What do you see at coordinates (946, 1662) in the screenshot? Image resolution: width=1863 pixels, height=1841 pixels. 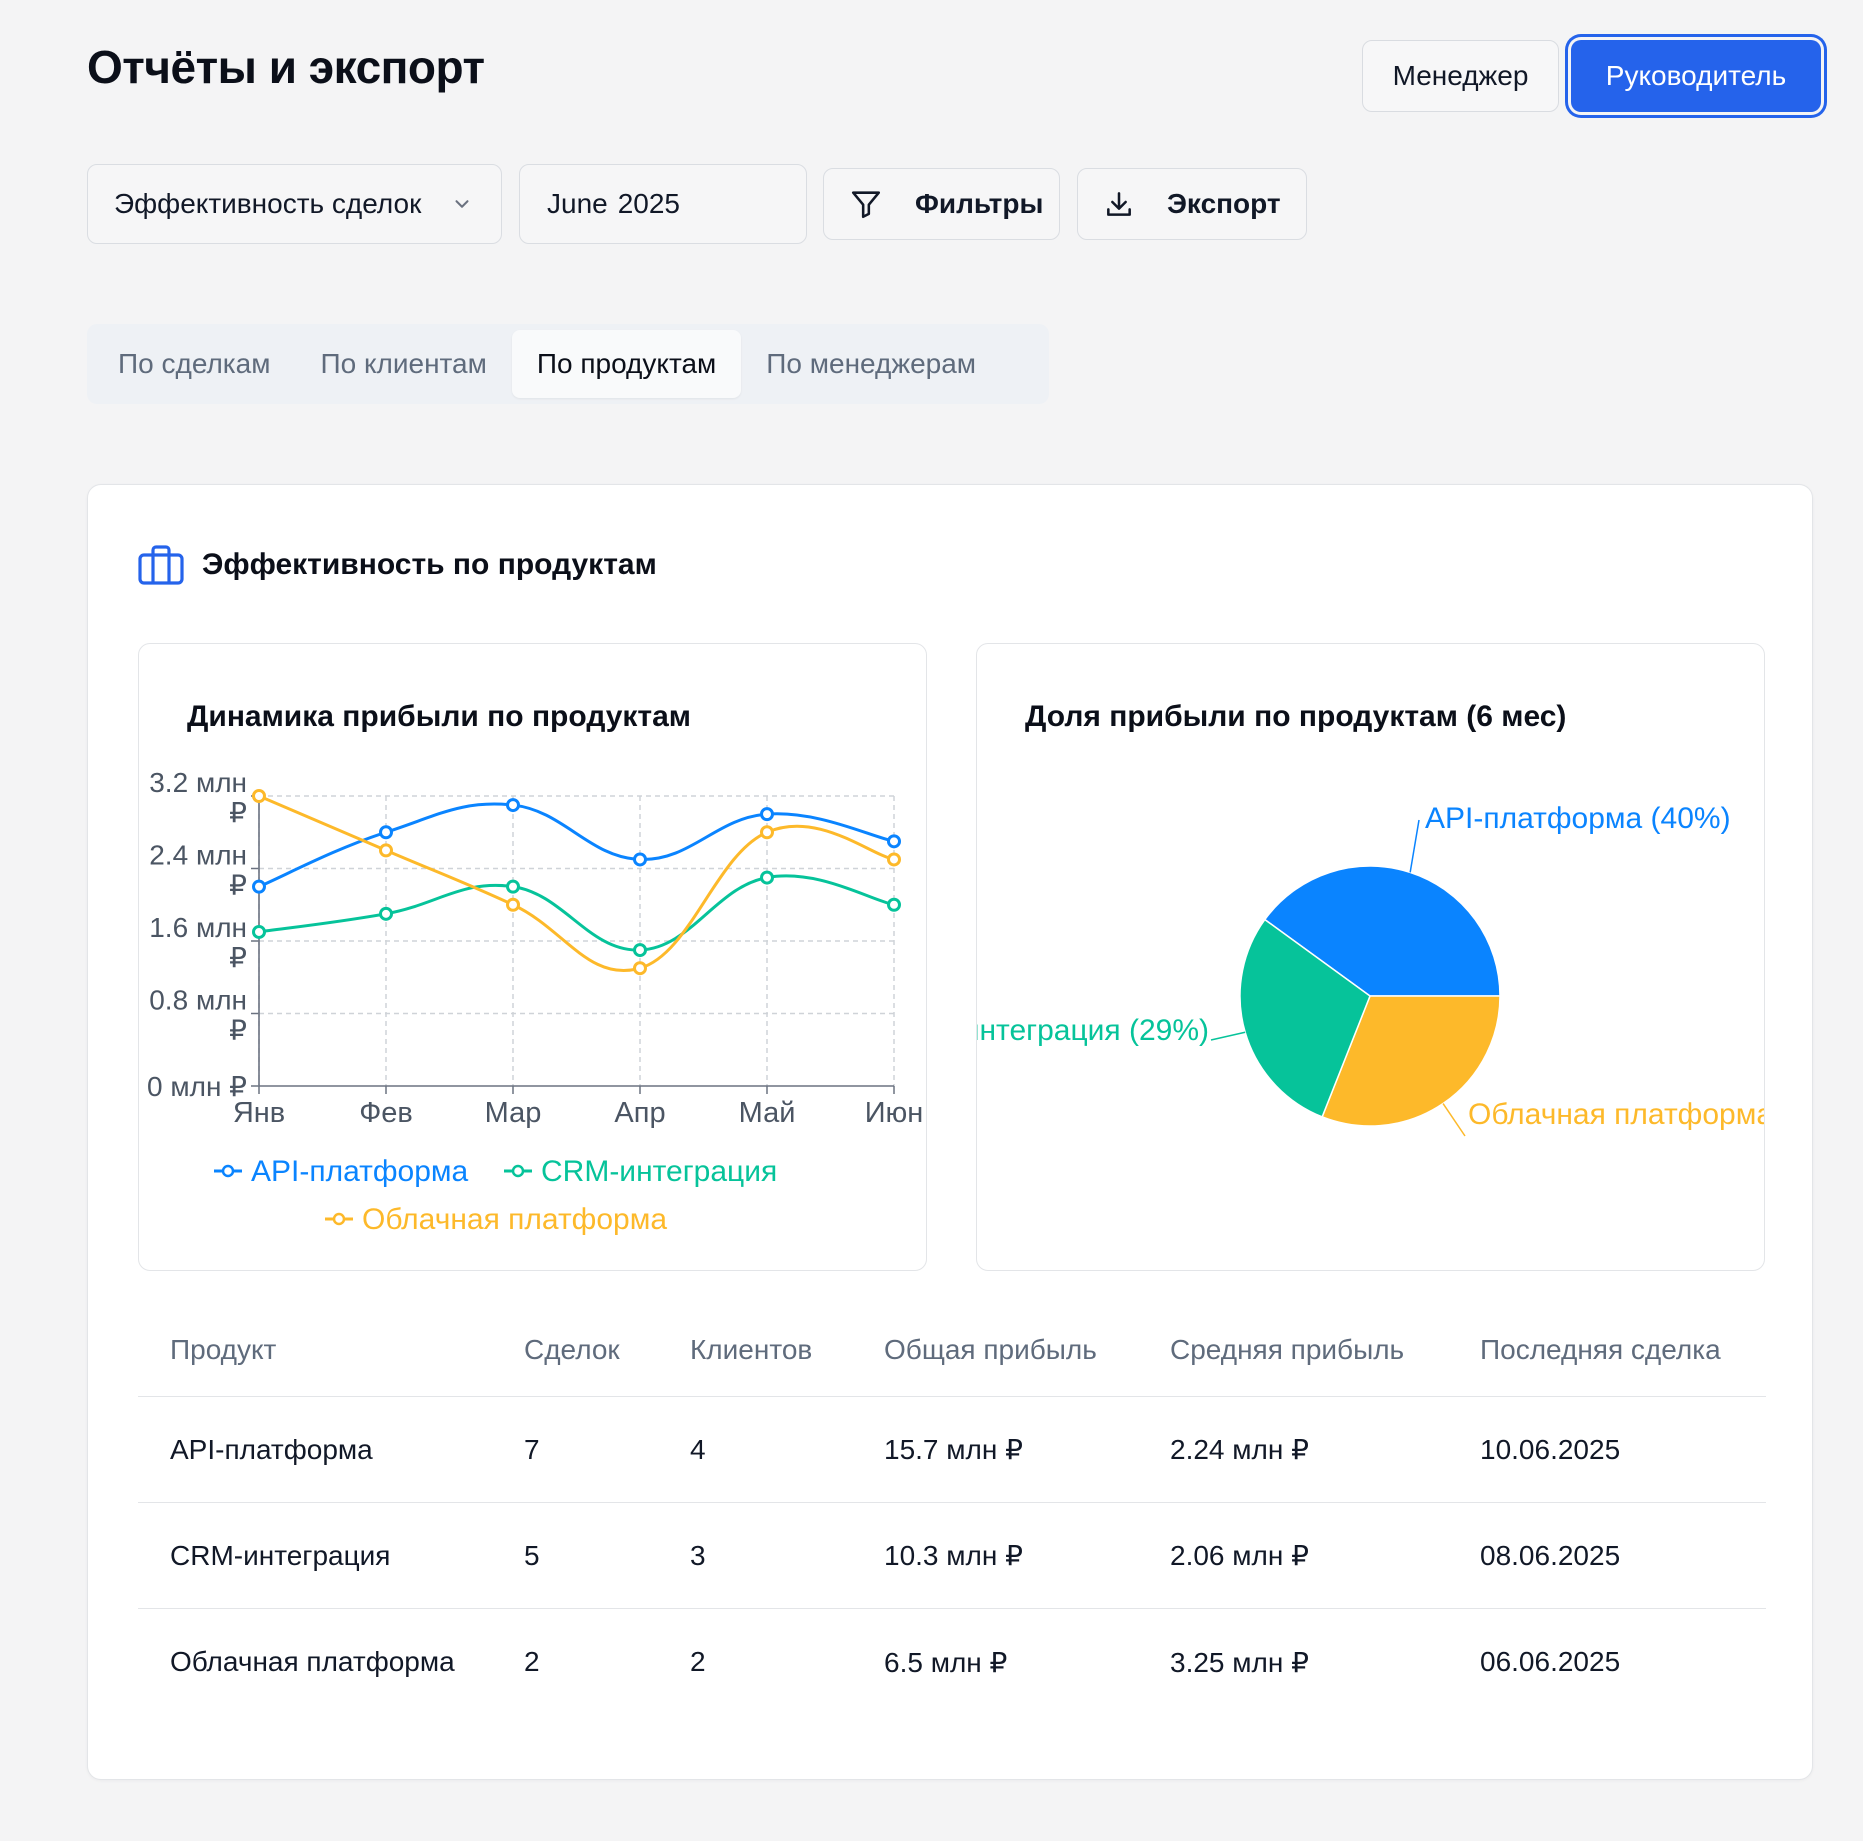 I see `cell-total-profit: 6.5 млн ₽` at bounding box center [946, 1662].